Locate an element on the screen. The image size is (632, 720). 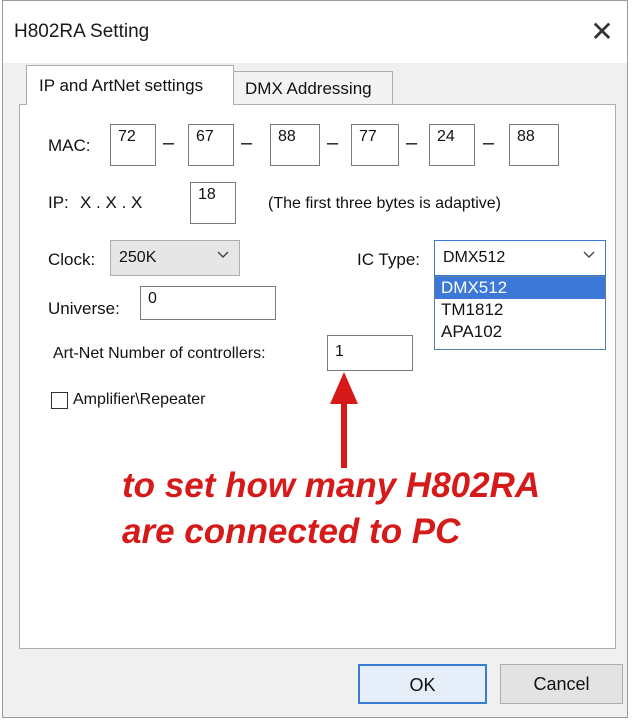
mac-octet-3-input: 88 is located at coordinates (295, 145).